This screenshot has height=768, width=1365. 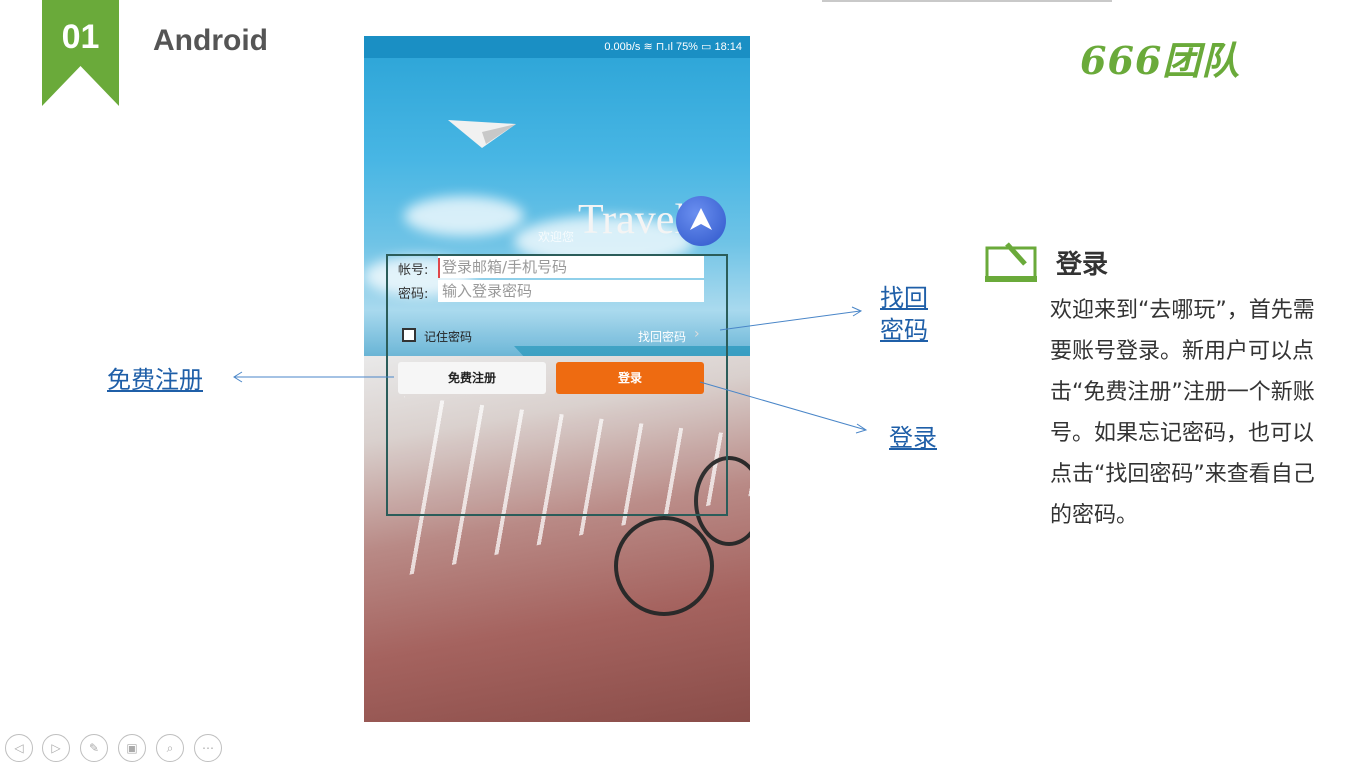 What do you see at coordinates (1082, 265) in the screenshot?
I see `note-title: 登录` at bounding box center [1082, 265].